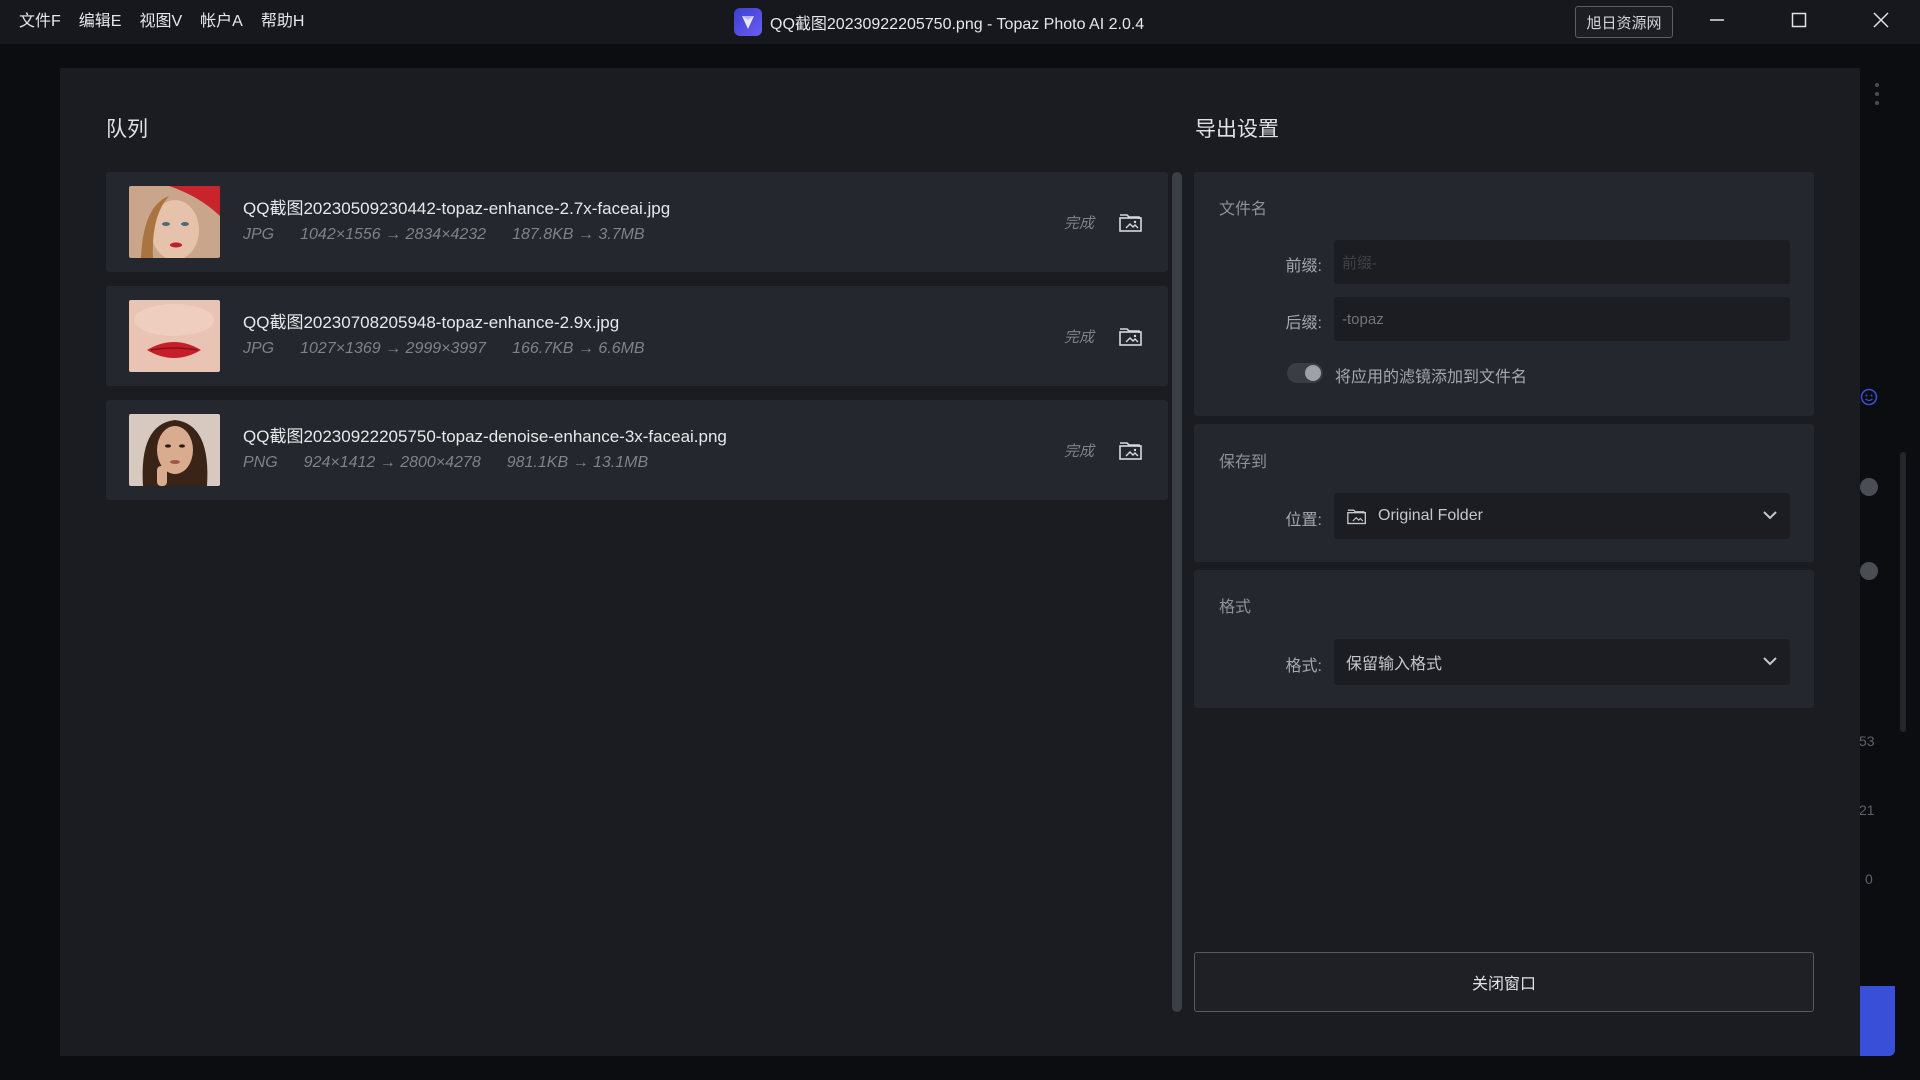 Image resolution: width=1920 pixels, height=1080 pixels. I want to click on filter-name-toggle, so click(1305, 373).